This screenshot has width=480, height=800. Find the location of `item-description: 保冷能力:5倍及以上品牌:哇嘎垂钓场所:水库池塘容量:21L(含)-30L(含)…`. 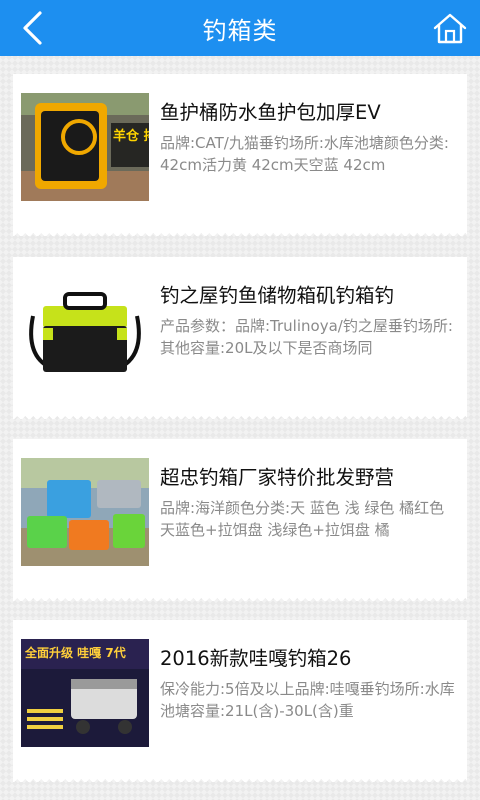

item-description: 保冷能力:5倍及以上品牌:哇嘎垂钓场所:水库池塘容量:21L(含)-30L(含)… is located at coordinates (307, 700).